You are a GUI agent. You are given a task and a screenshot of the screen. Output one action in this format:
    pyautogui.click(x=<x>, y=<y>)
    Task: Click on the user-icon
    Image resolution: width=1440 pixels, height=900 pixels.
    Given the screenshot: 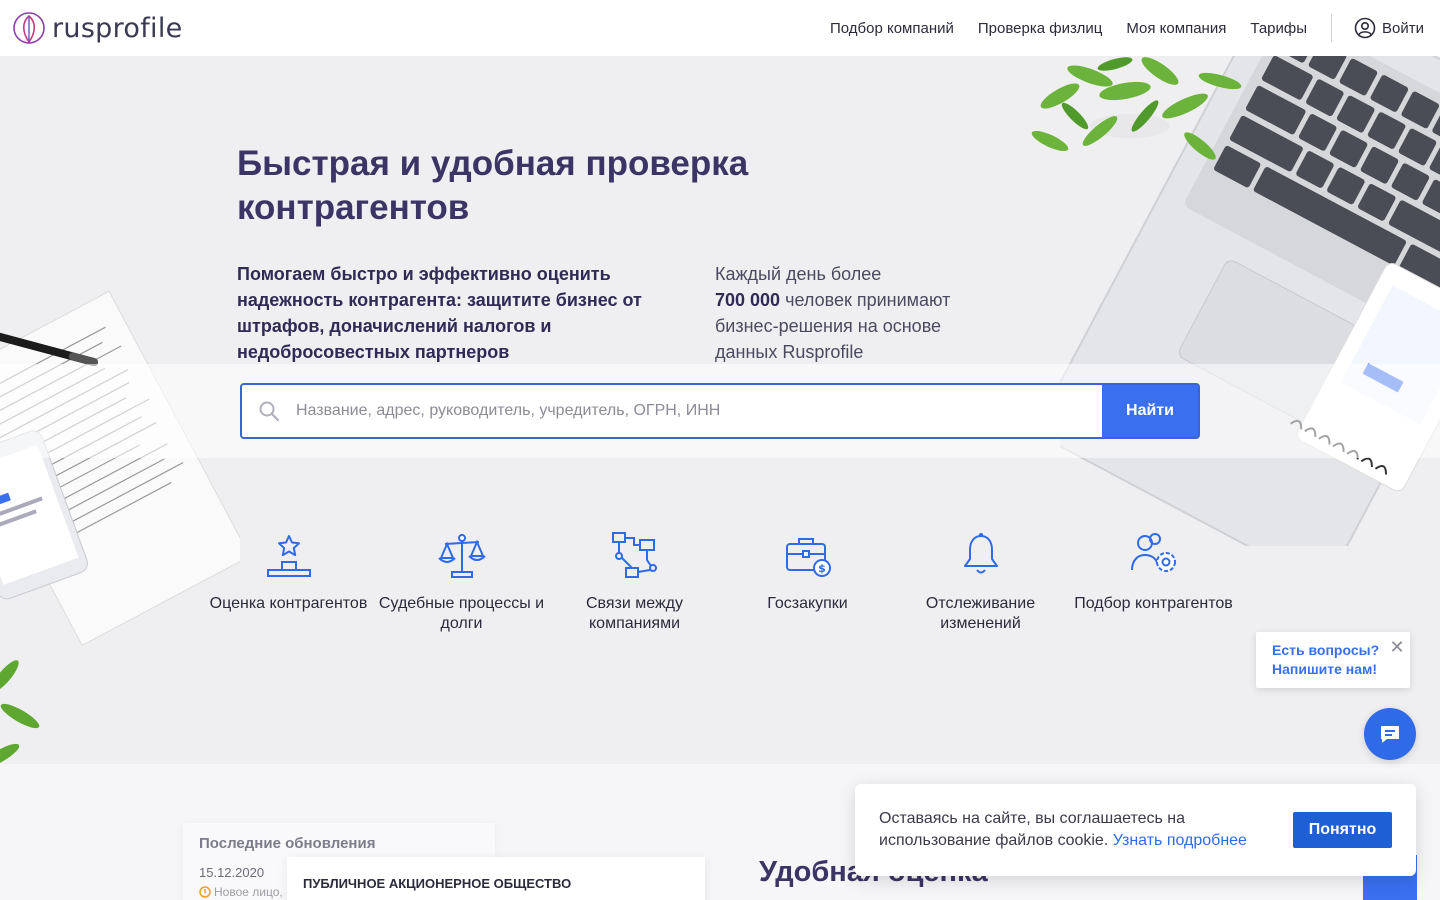 What is the action you would take?
    pyautogui.click(x=1365, y=28)
    